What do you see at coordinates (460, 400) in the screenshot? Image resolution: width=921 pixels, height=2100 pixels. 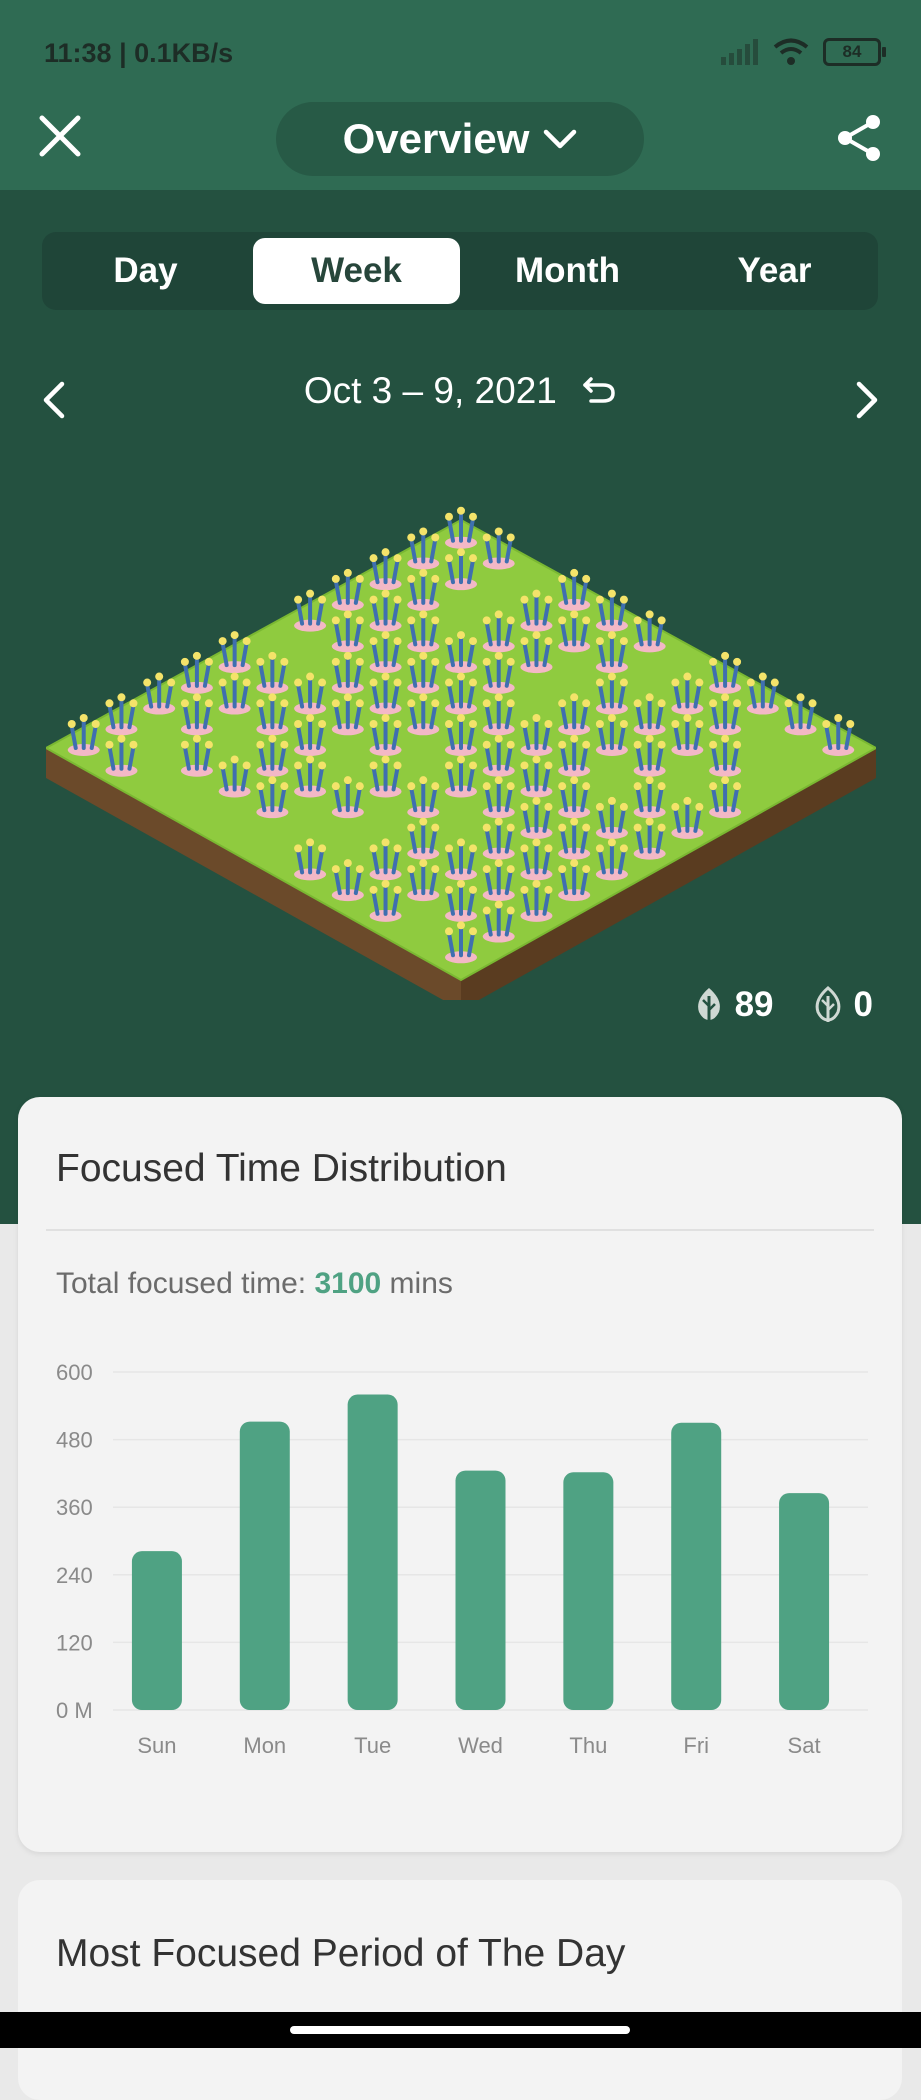 I see `date-navigation: Oct 3 – 9, 2021` at bounding box center [460, 400].